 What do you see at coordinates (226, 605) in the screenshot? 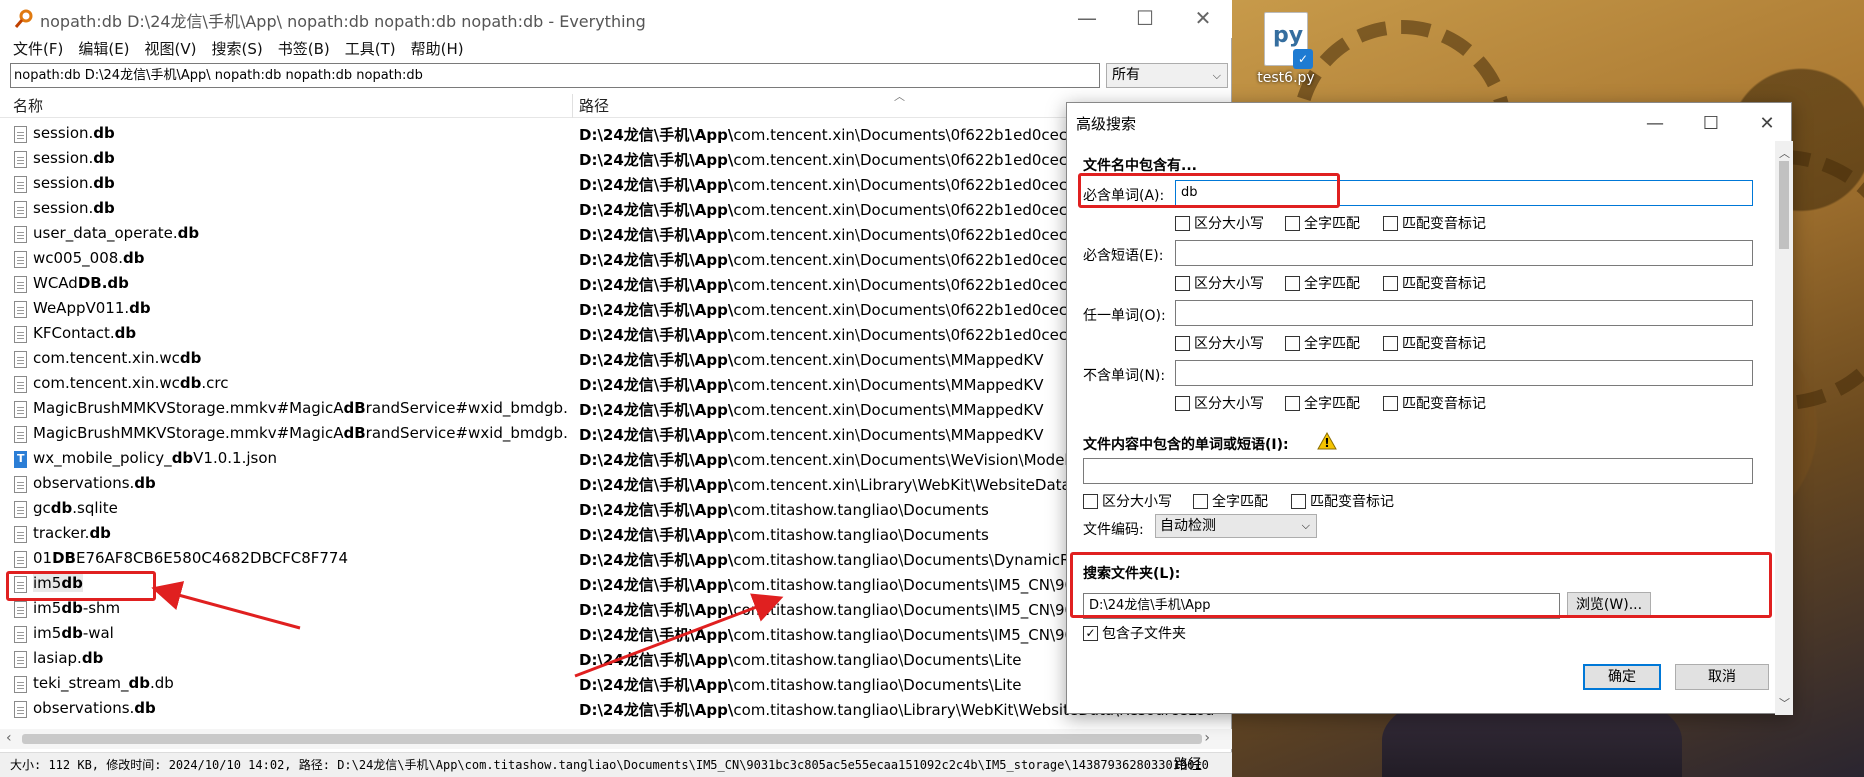
I see `arrow-to-im5db` at bounding box center [226, 605].